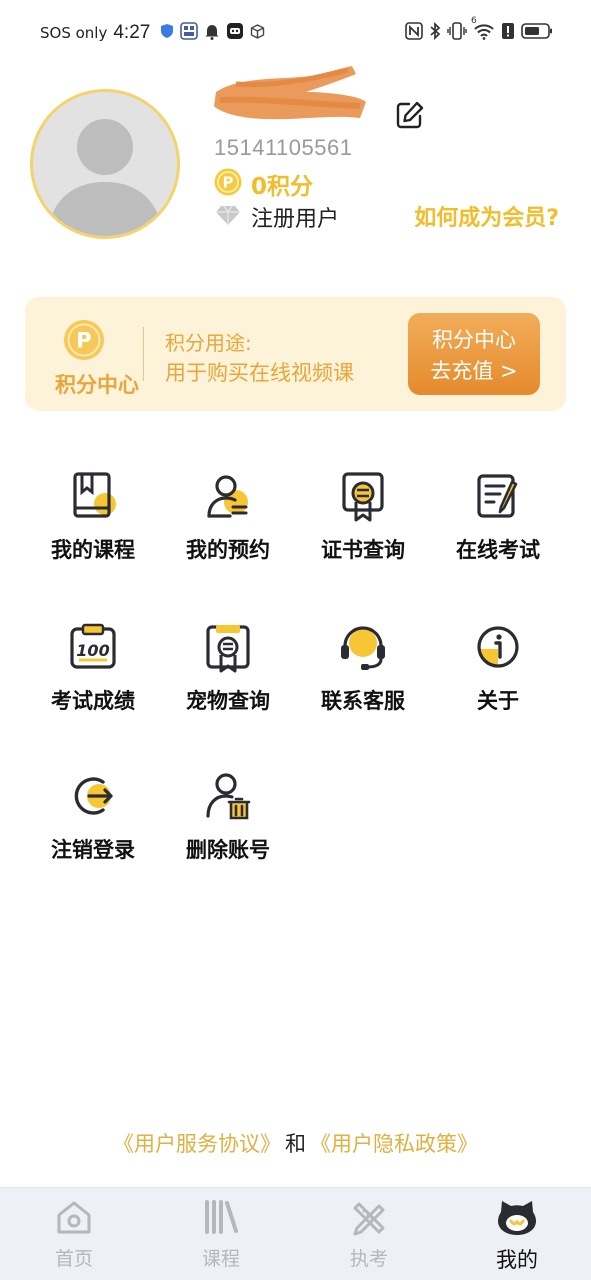  Describe the element at coordinates (486, 216) in the screenshot. I see `how-to-become-member-link: 如何成为会员?` at that location.